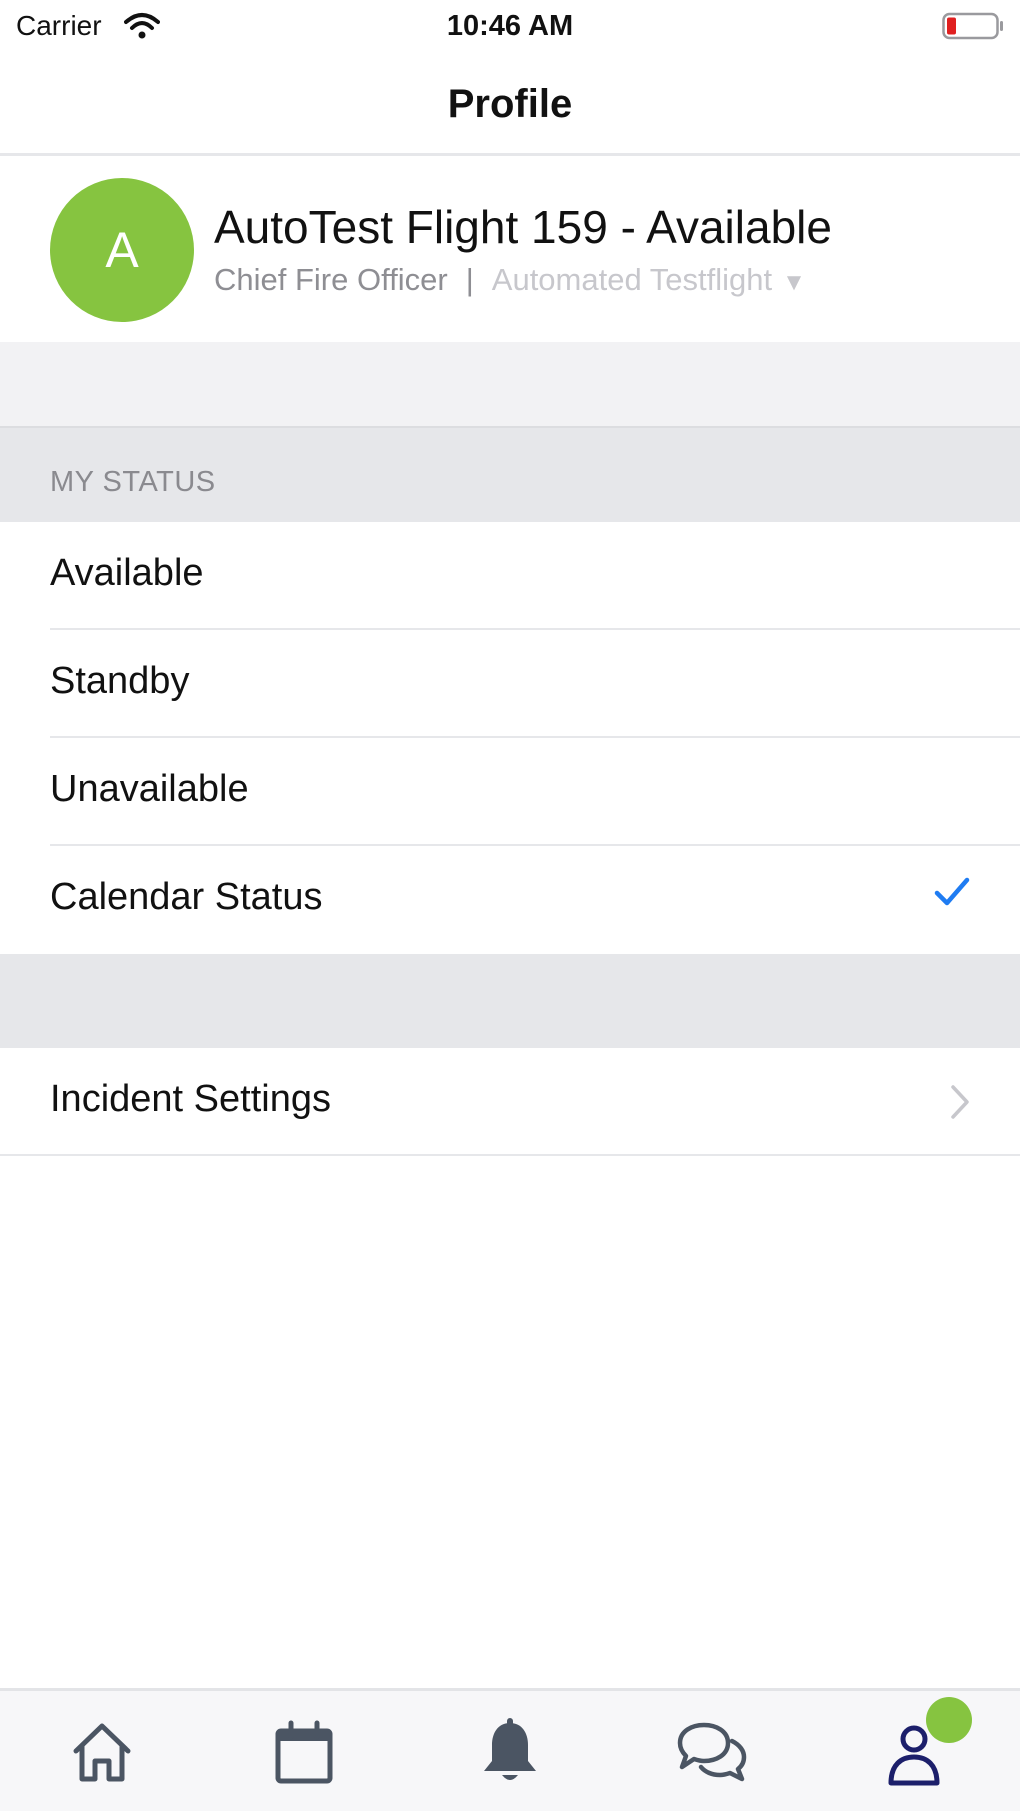 This screenshot has height=1811, width=1020. What do you see at coordinates (122, 250) in the screenshot?
I see `avatar: A` at bounding box center [122, 250].